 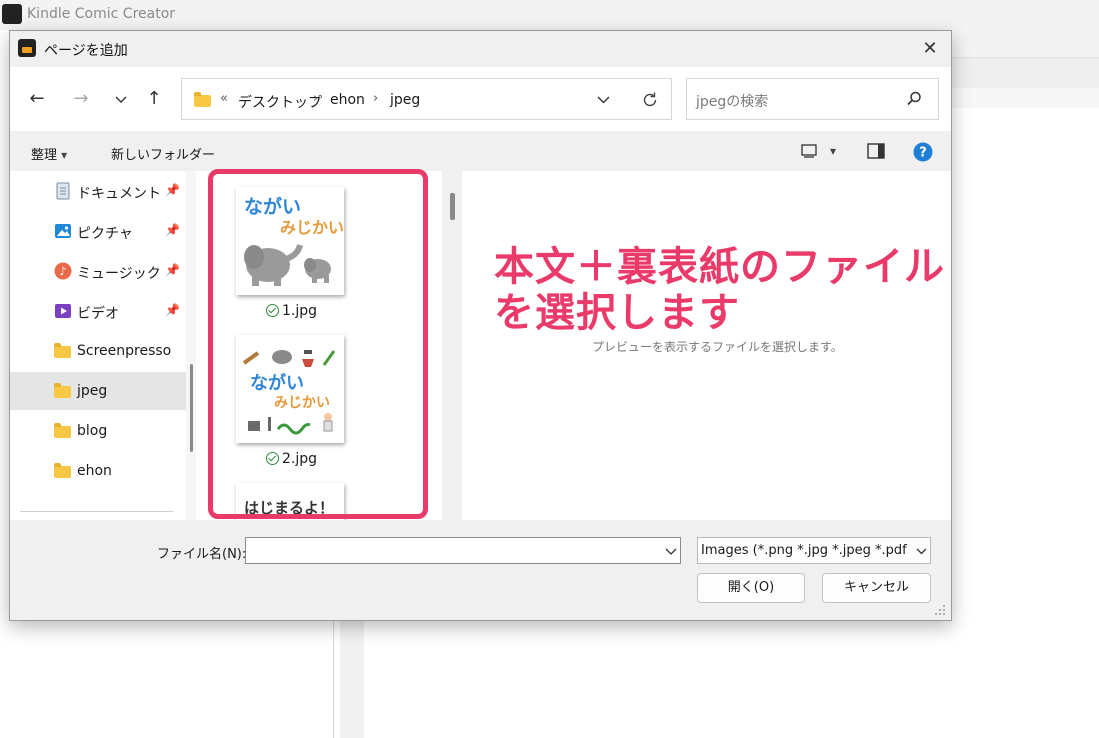 I want to click on preview-pane-icon, so click(x=876, y=151).